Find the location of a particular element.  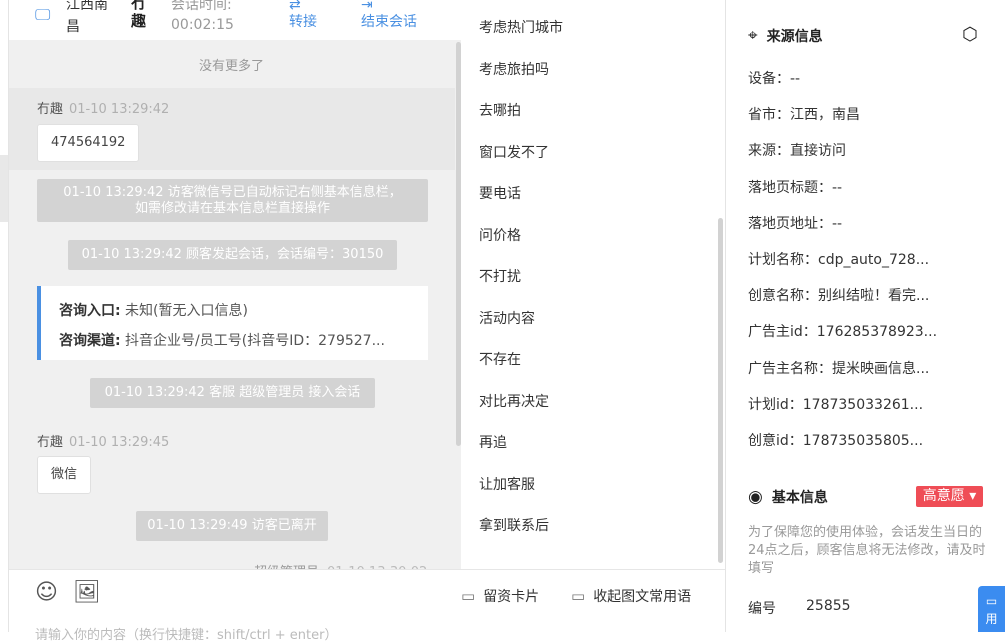

quick-reply-item: 让加客服 is located at coordinates (507, 484).